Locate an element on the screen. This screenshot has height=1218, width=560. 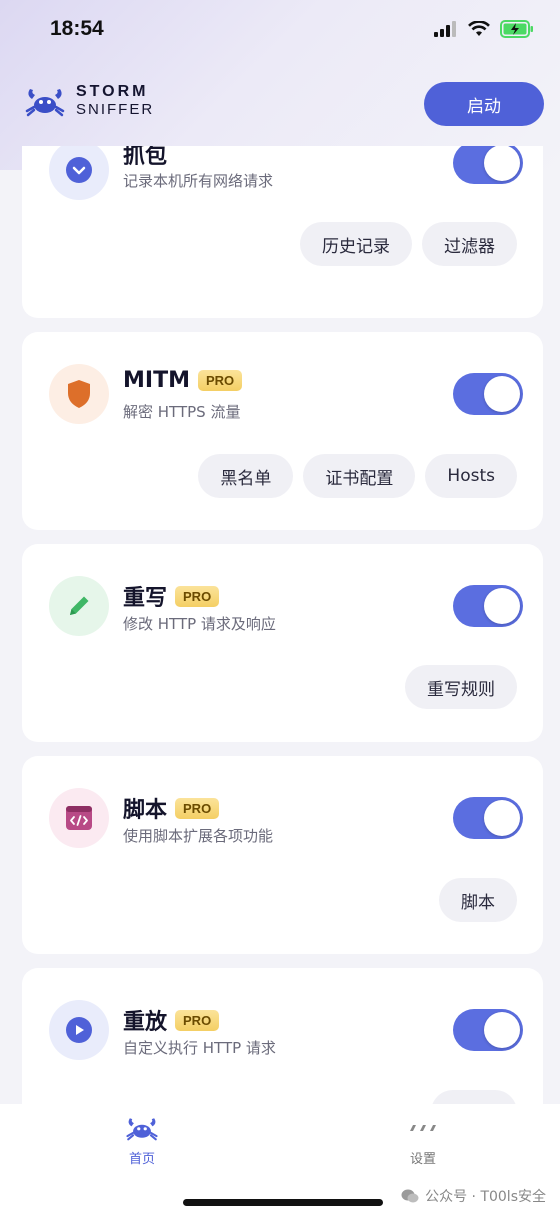
pencil-icon is located at coordinates (79, 605).